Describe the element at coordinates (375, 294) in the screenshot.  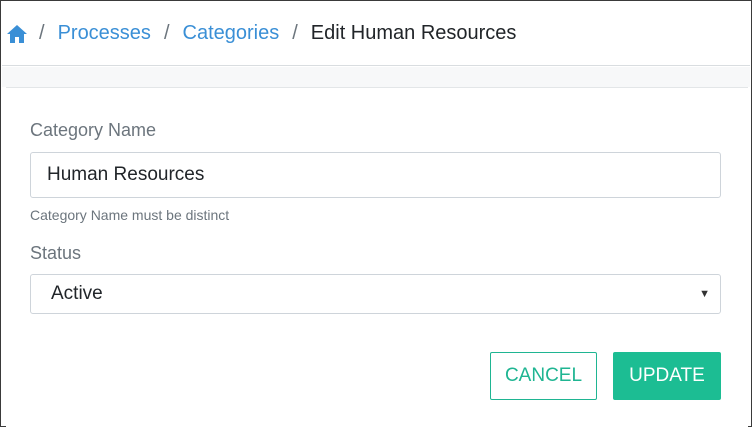
I see `status-select: Active ▼` at that location.